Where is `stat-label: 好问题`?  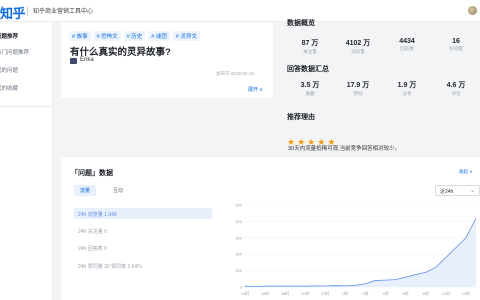
stat-label: 好问题 is located at coordinates (456, 48).